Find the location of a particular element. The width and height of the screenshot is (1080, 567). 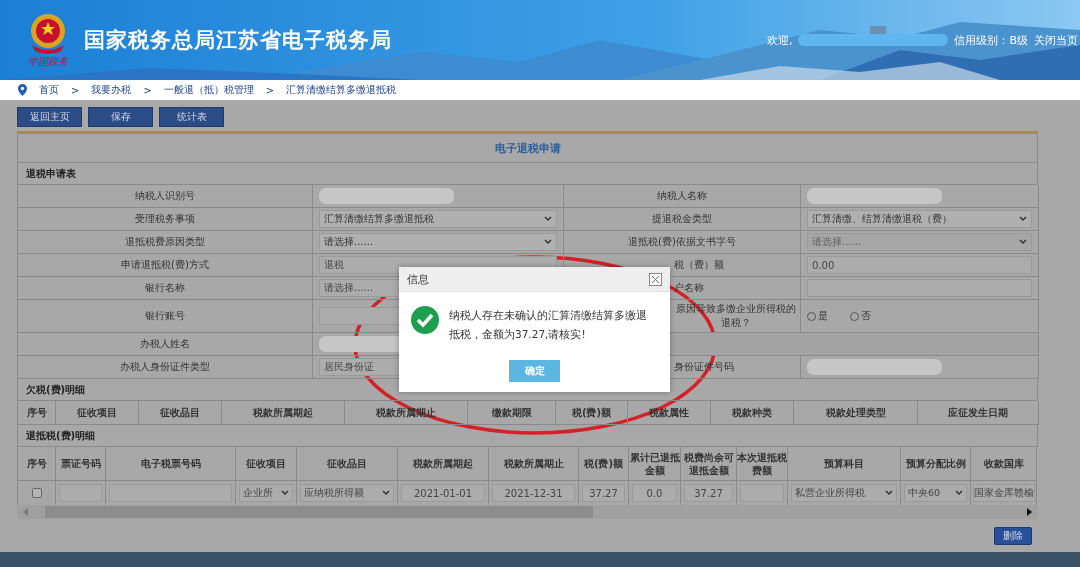

credit-level: 信用级别：B级 is located at coordinates (991, 40).